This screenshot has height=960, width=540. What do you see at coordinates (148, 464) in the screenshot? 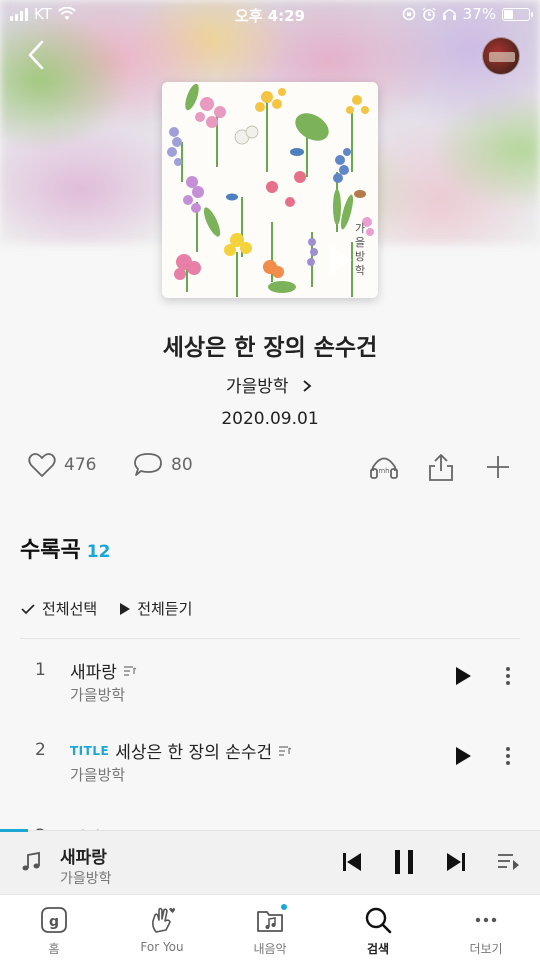
I see `comment-icon` at bounding box center [148, 464].